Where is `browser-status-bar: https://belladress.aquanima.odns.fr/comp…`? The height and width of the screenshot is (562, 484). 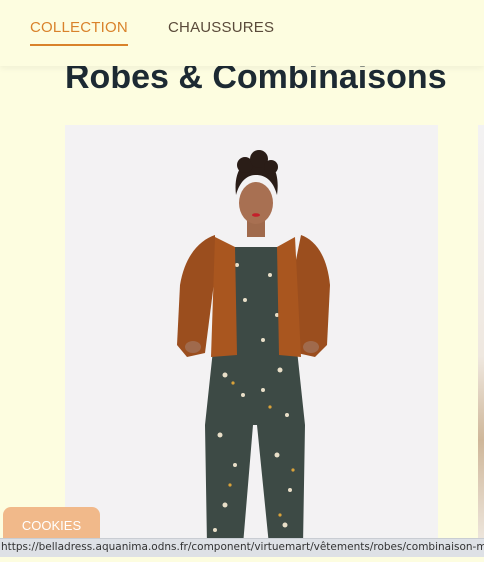
browser-status-bar: https://belladress.aquanima.odns.fr/comp… is located at coordinates (242, 547).